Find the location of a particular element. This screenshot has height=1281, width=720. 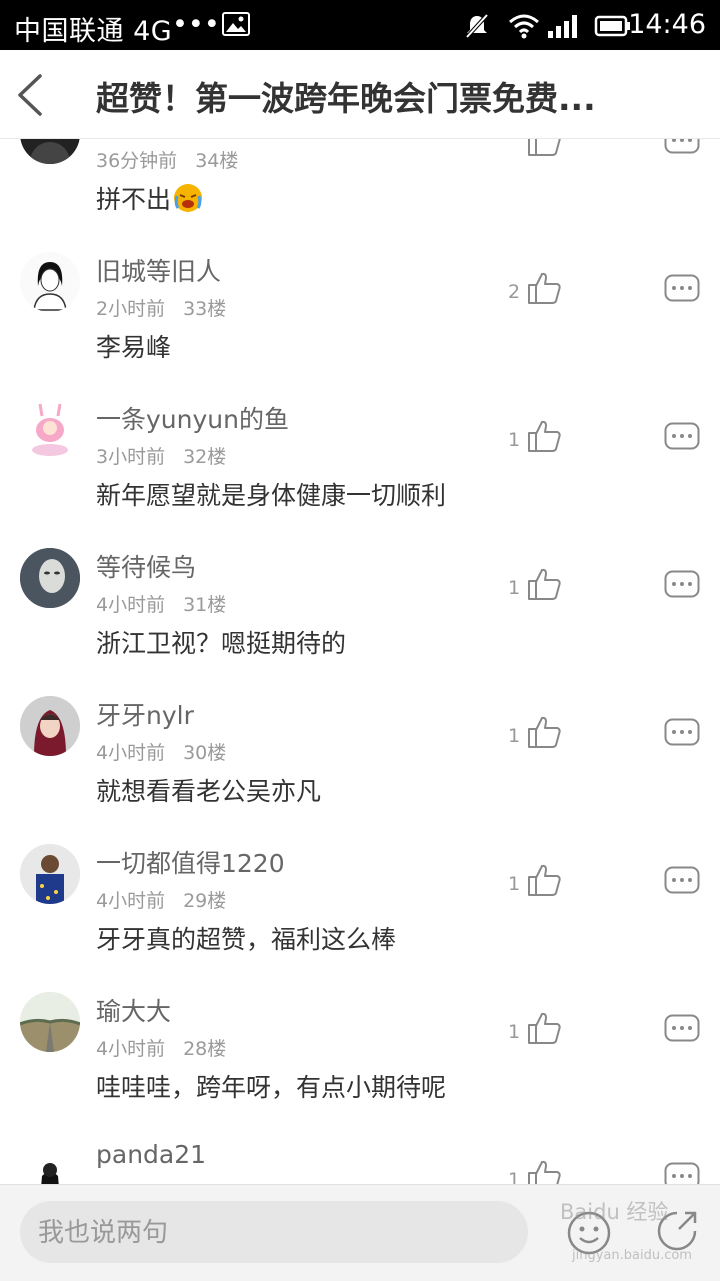

comment-meta: 3小时前 32楼 is located at coordinates (161, 457).